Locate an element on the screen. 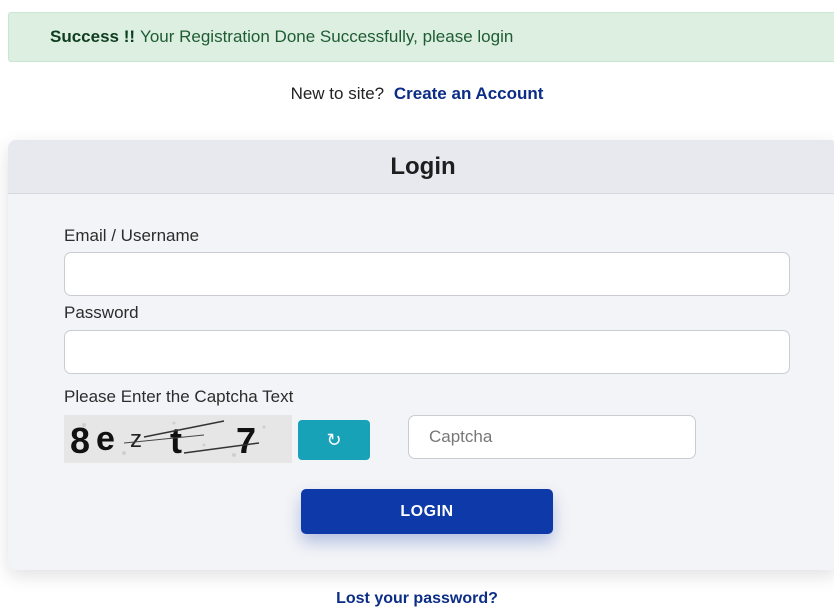  password-label: Password is located at coordinates (101, 312).